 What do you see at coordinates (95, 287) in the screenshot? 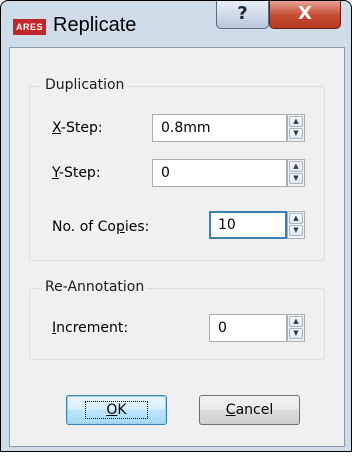
I see `reannotation-group-label: Re-Annotation` at bounding box center [95, 287].